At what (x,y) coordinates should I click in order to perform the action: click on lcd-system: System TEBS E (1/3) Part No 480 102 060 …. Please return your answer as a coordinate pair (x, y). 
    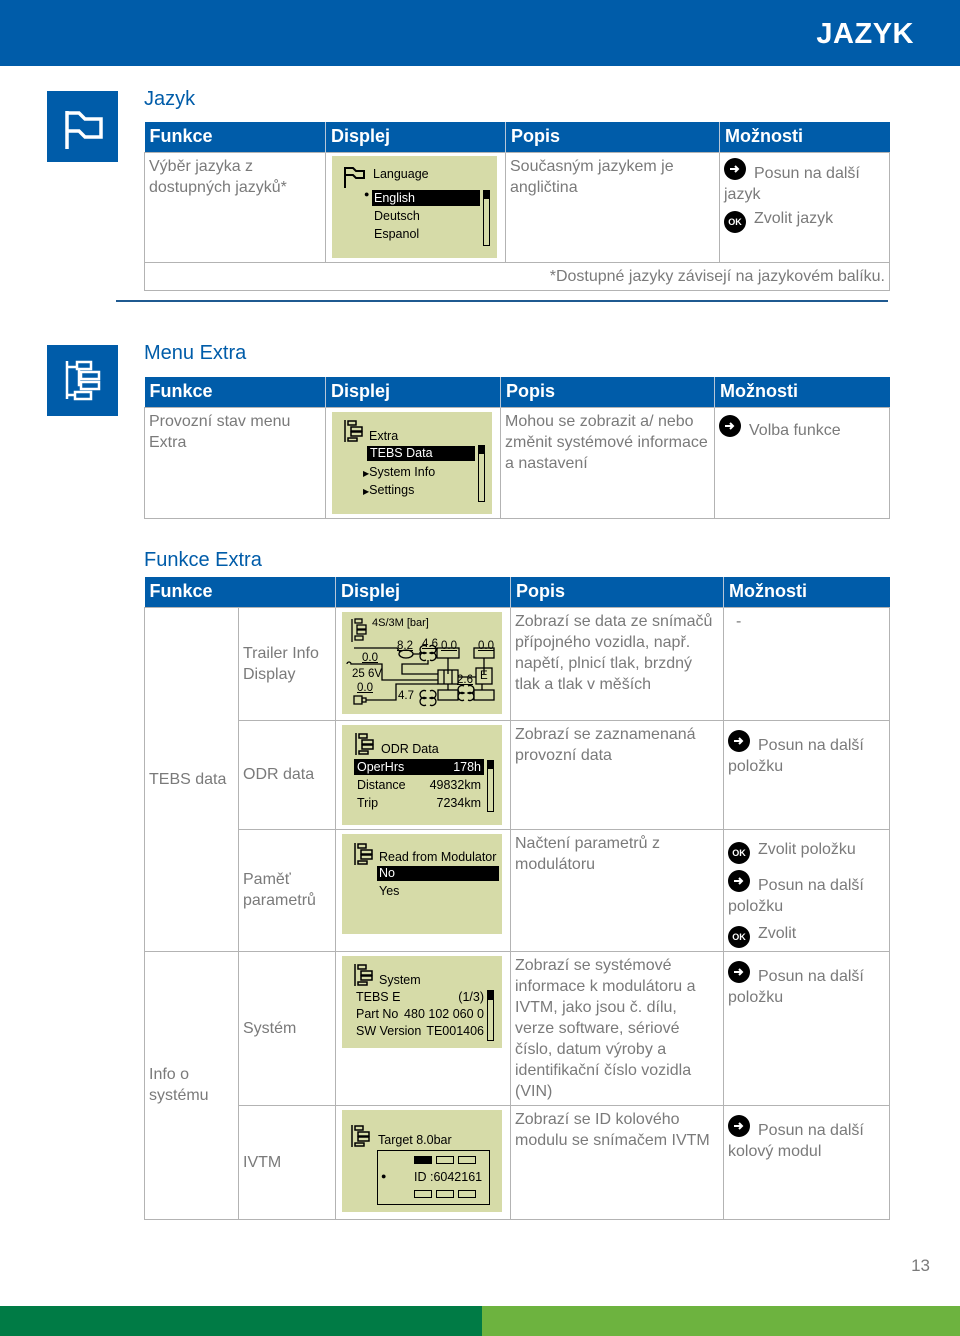
    Looking at the image, I should click on (422, 1001).